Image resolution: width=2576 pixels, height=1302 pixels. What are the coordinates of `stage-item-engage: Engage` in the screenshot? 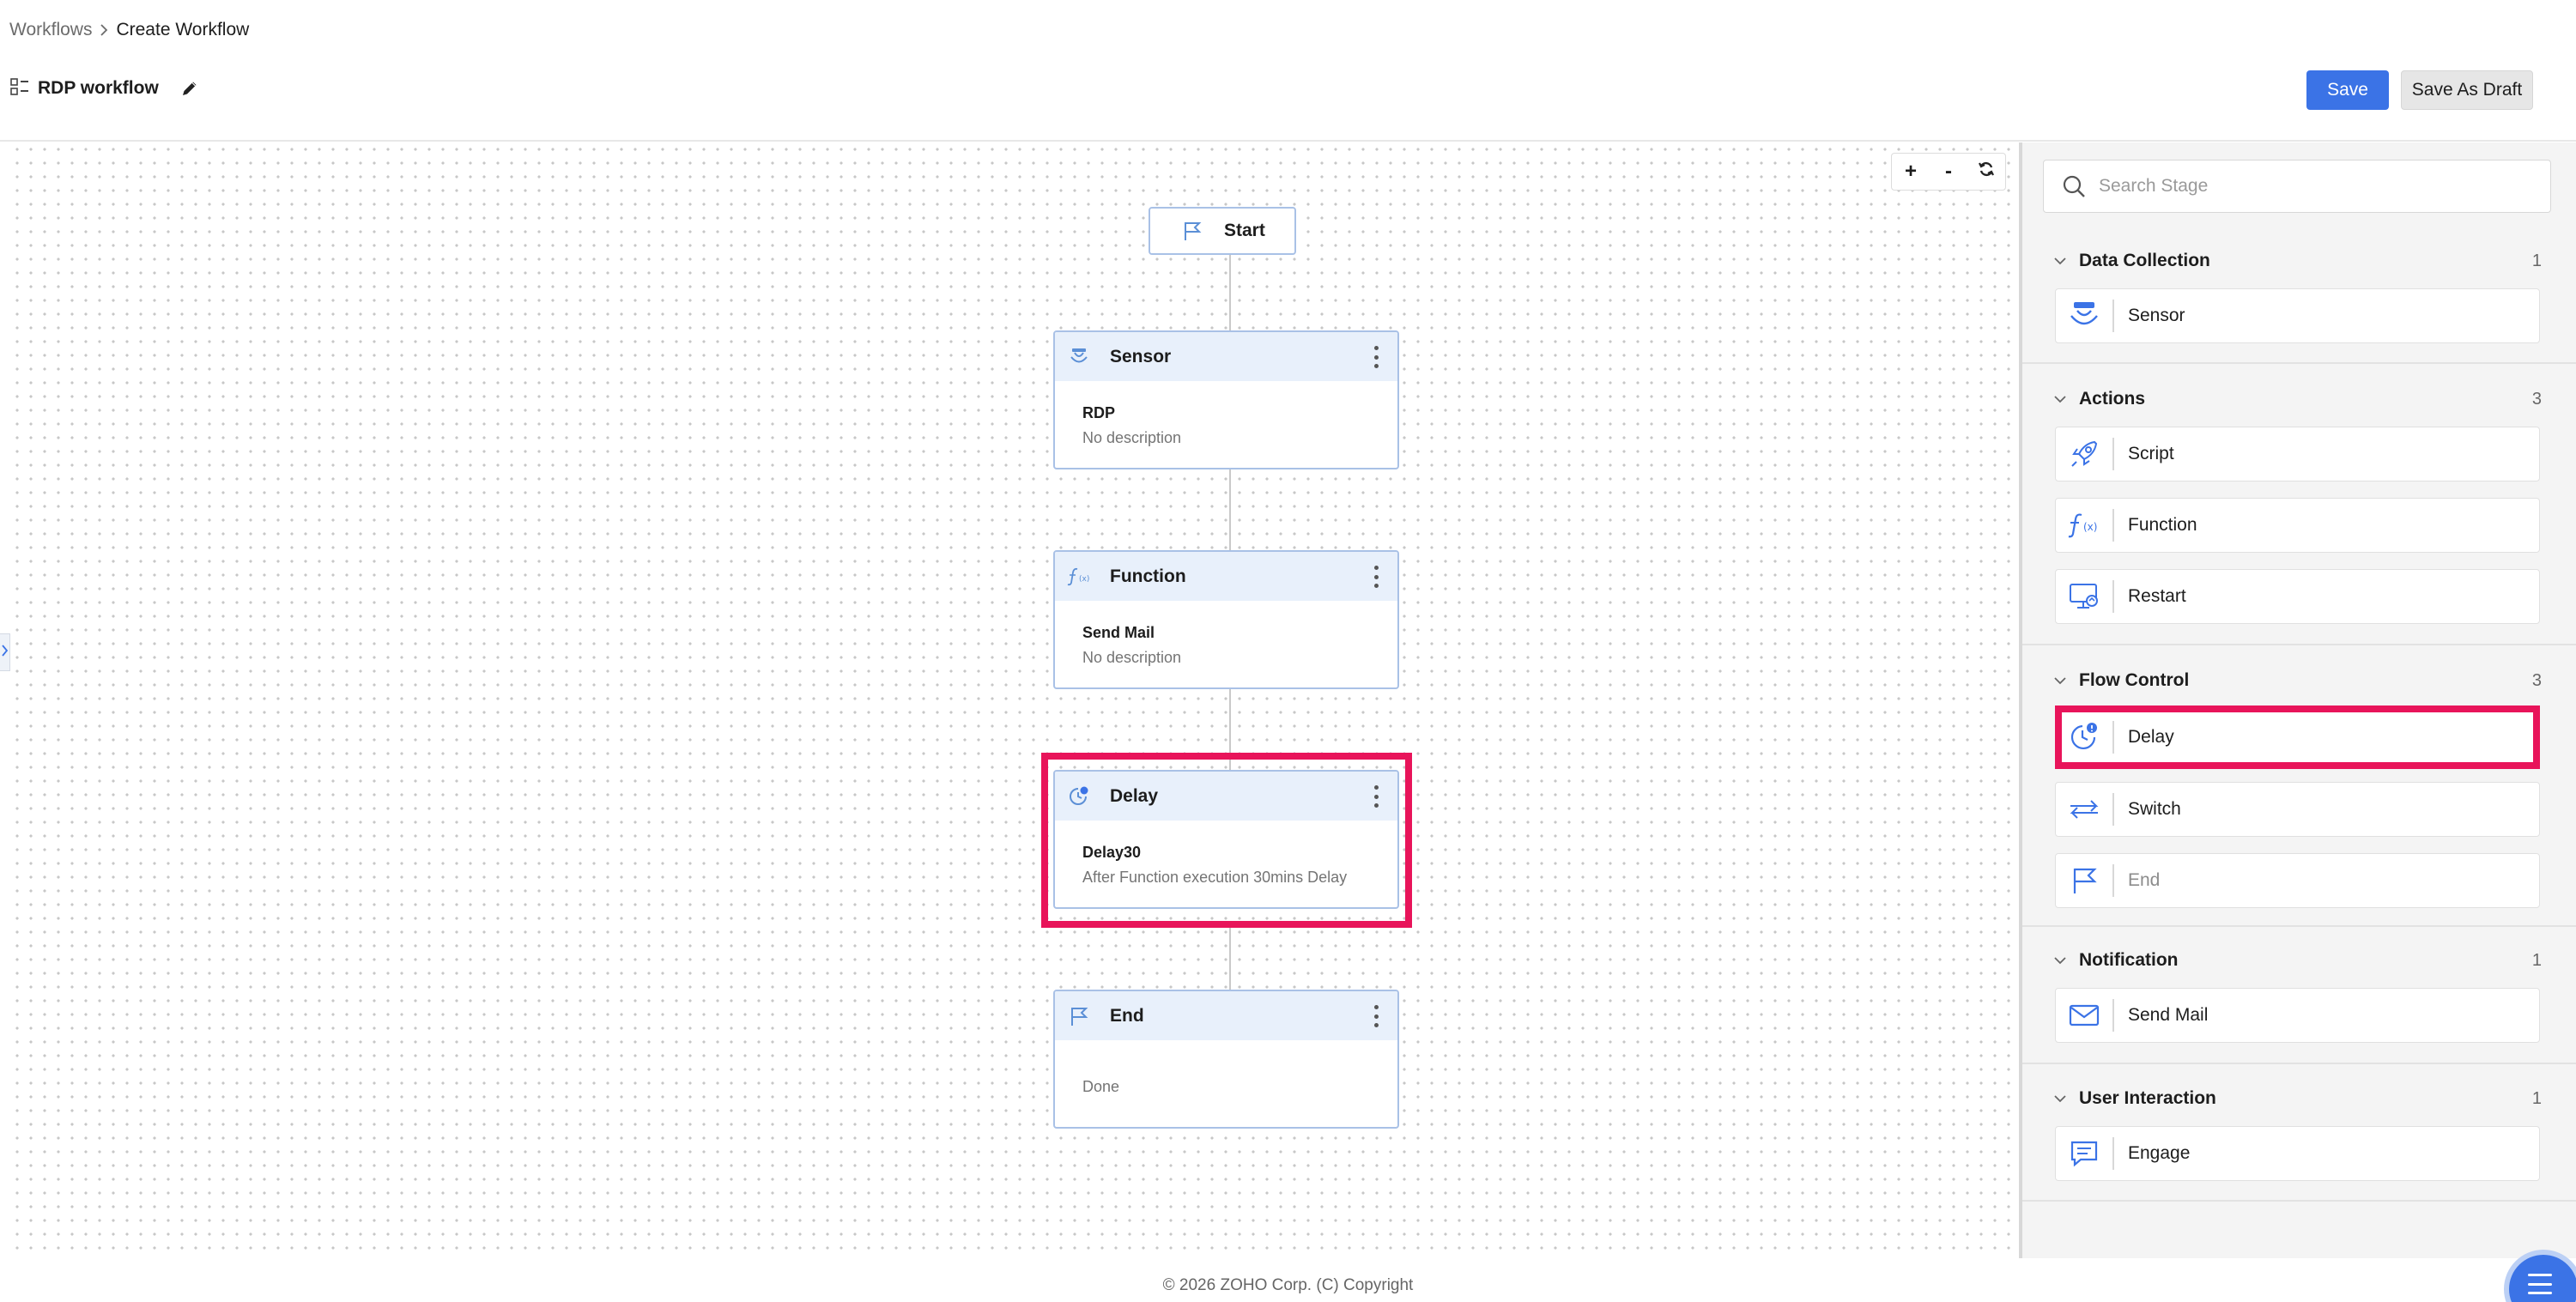 It's located at (2297, 1154).